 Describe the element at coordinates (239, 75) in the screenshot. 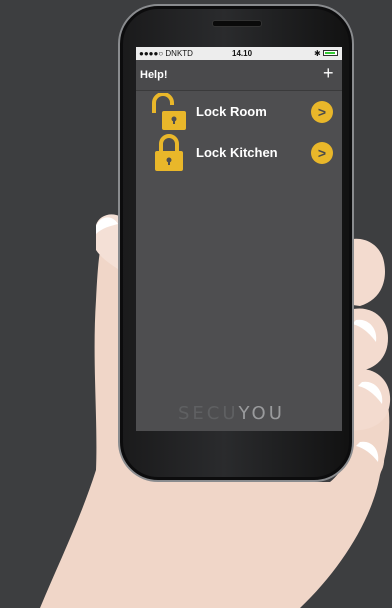

I see `nav-bar: Help! +` at that location.